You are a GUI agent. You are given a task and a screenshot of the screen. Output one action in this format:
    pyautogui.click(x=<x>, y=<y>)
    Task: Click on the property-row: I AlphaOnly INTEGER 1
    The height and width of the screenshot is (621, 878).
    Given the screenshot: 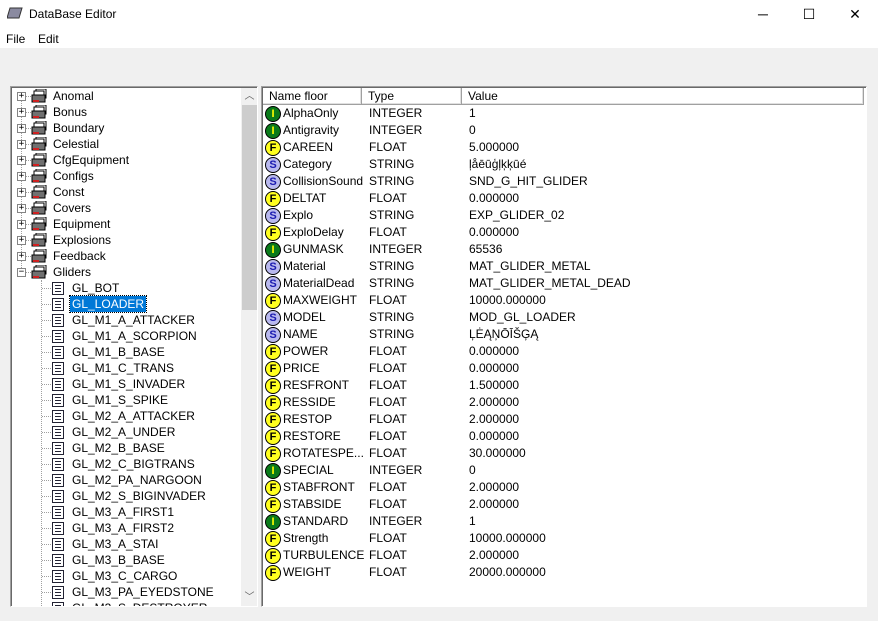 What is the action you would take?
    pyautogui.click(x=564, y=113)
    